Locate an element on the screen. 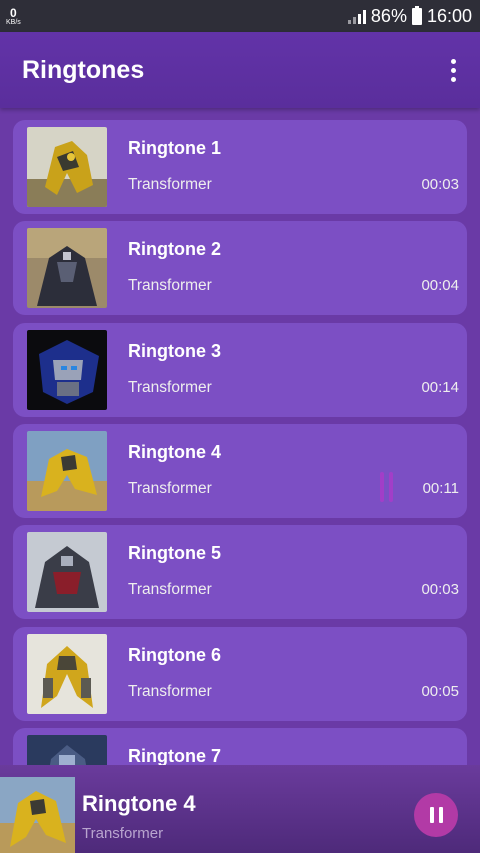 Image resolution: width=480 pixels, height=853 pixels. now-playing-artist: Transformer is located at coordinates (123, 833).